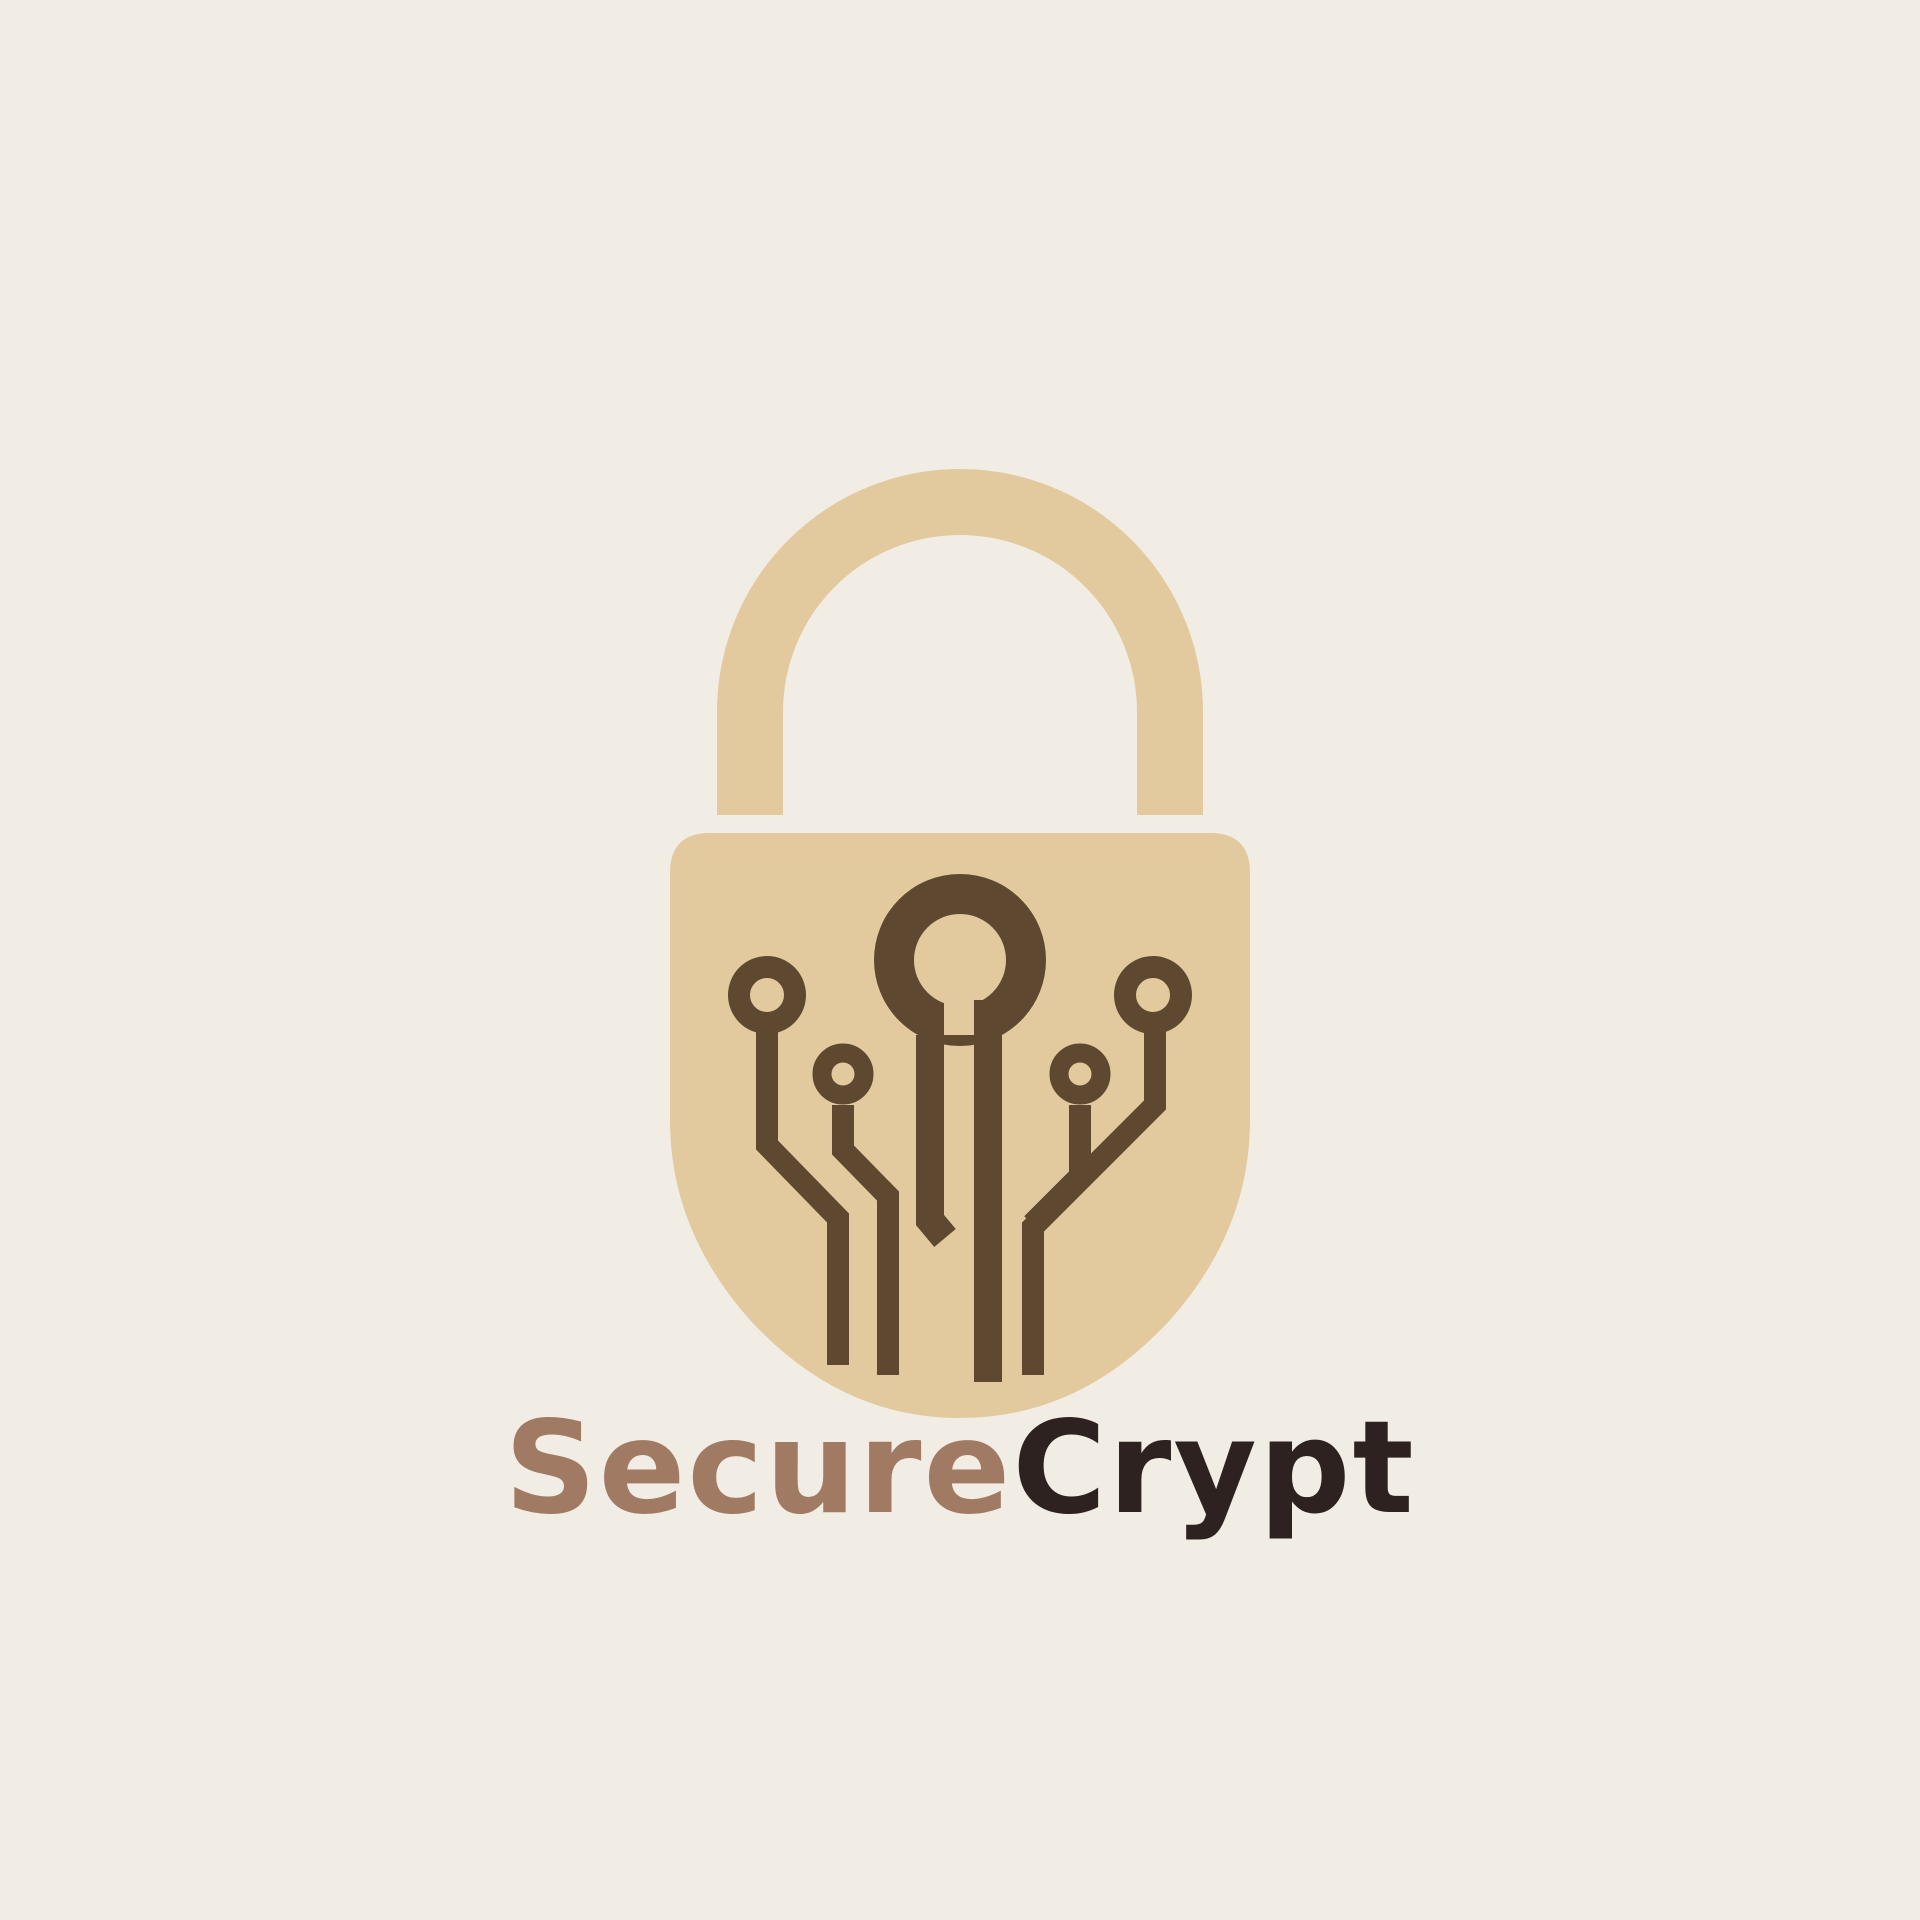  I want to click on padlock-shackle, so click(960, 642).